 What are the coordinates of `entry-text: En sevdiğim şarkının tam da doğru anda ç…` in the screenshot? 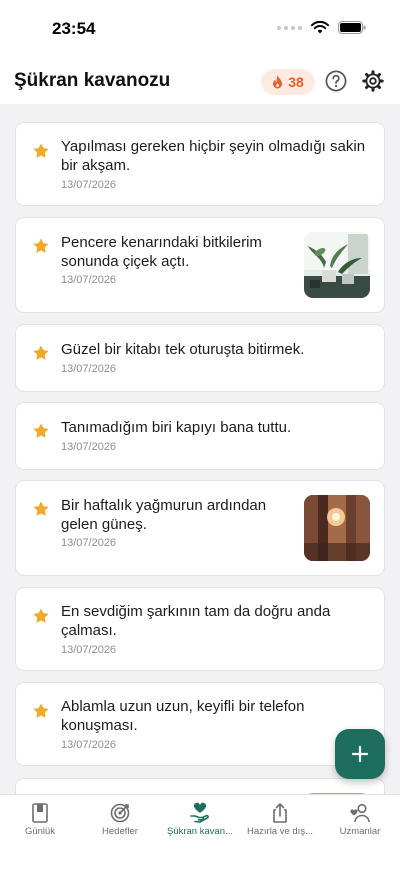 It's located at (196, 621).